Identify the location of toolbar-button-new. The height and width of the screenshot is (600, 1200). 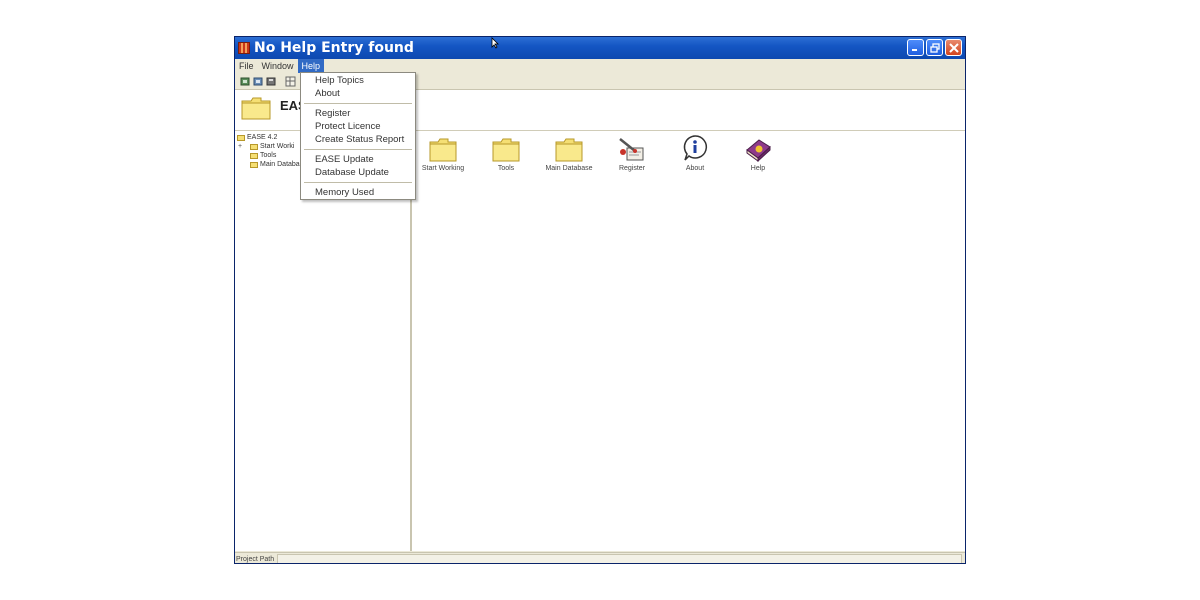
(245, 81).